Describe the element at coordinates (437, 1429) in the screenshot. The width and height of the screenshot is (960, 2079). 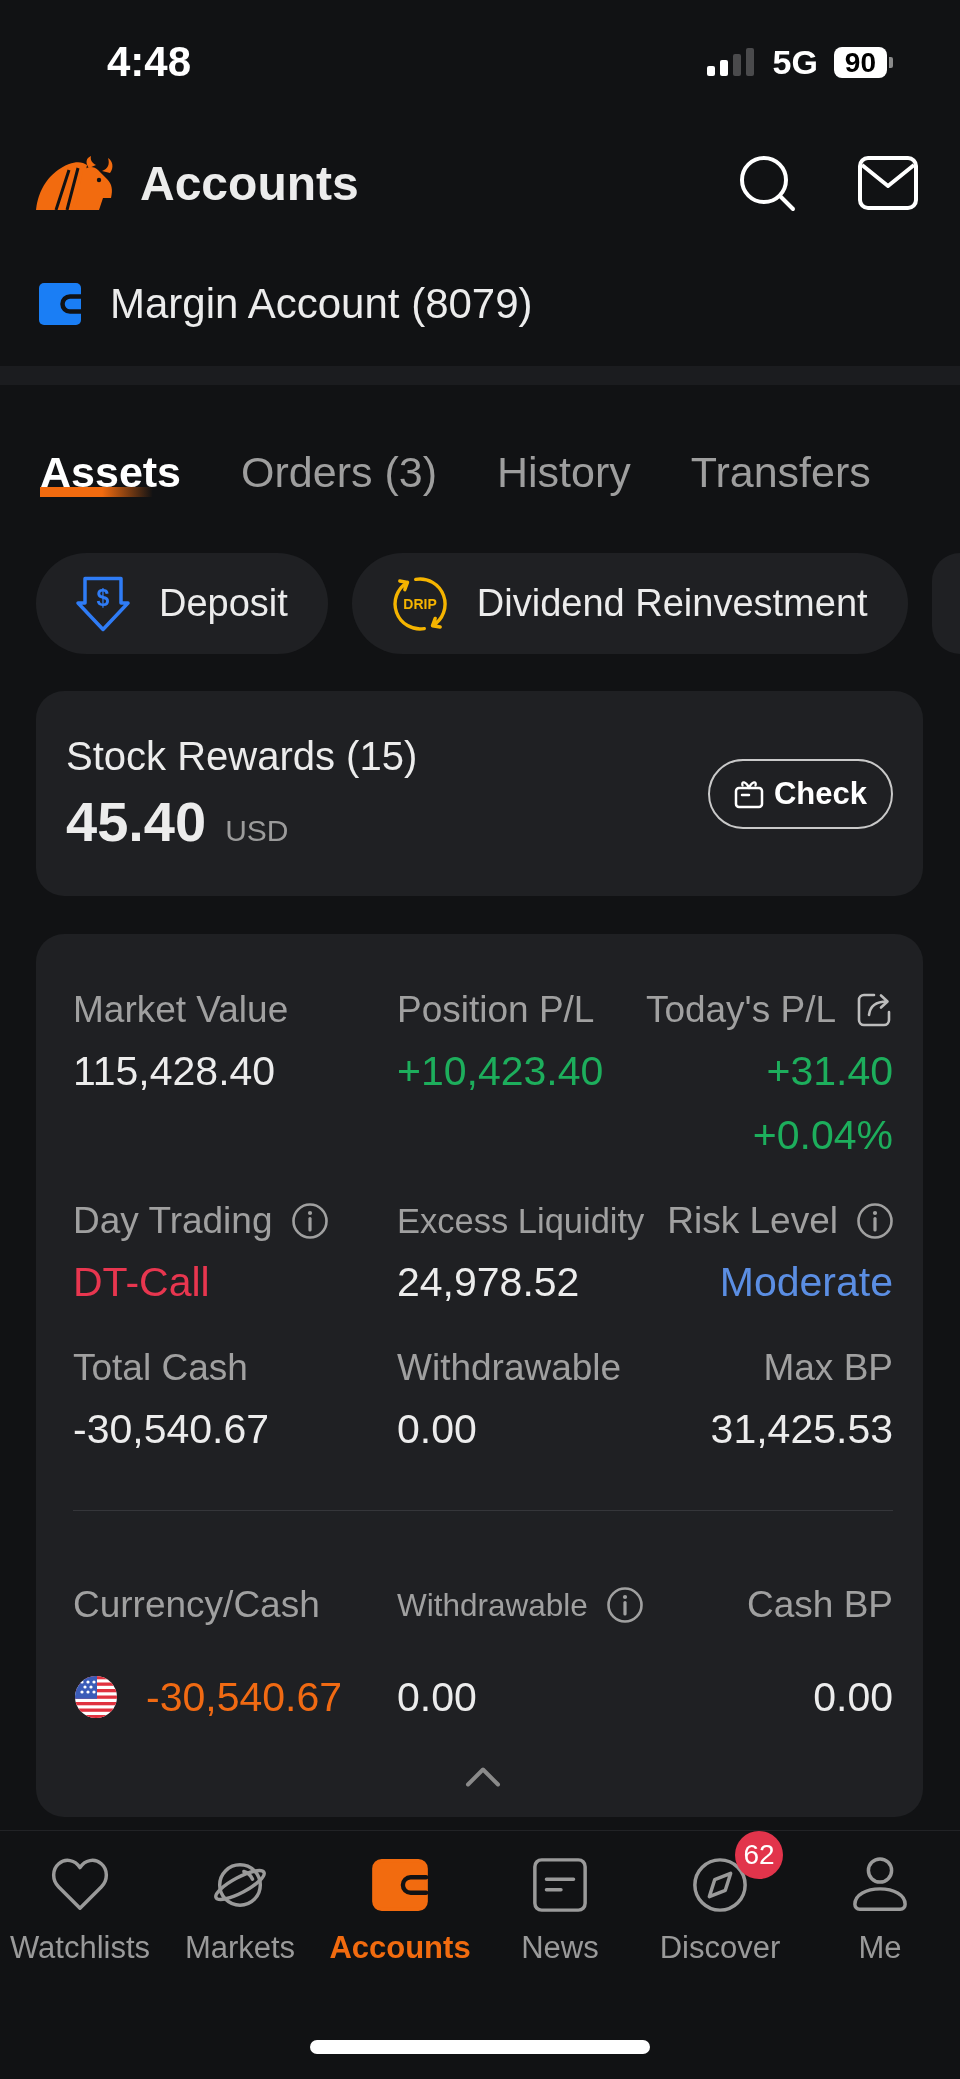
I see `metric-value: 0.00` at that location.